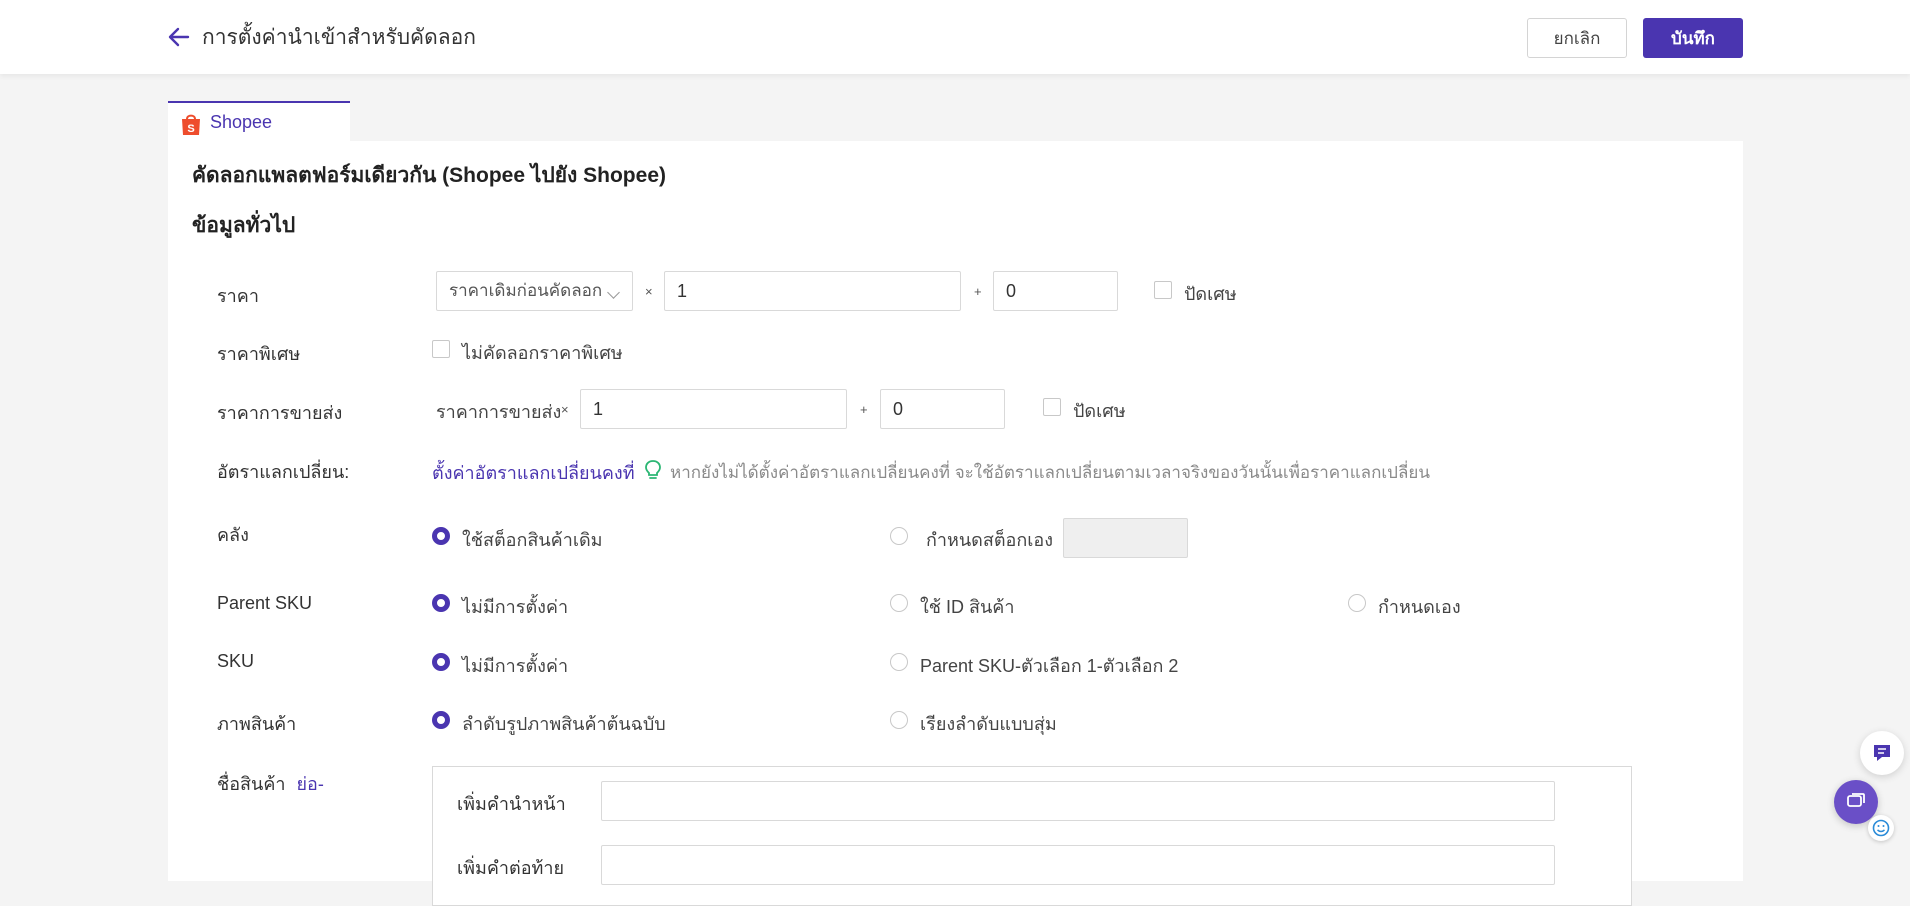 This screenshot has height=906, width=1910. I want to click on parent-sku-none-radio, so click(441, 603).